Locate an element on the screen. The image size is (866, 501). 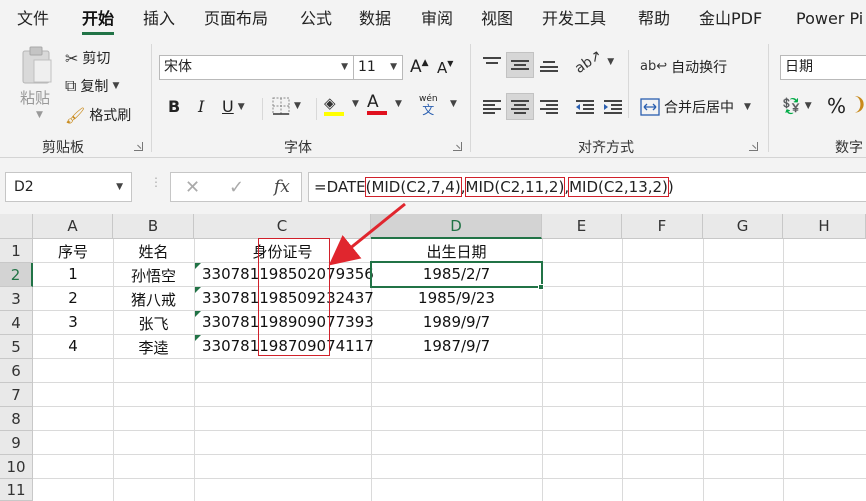
annotation-arrow-icon is located at coordinates (367, 234).